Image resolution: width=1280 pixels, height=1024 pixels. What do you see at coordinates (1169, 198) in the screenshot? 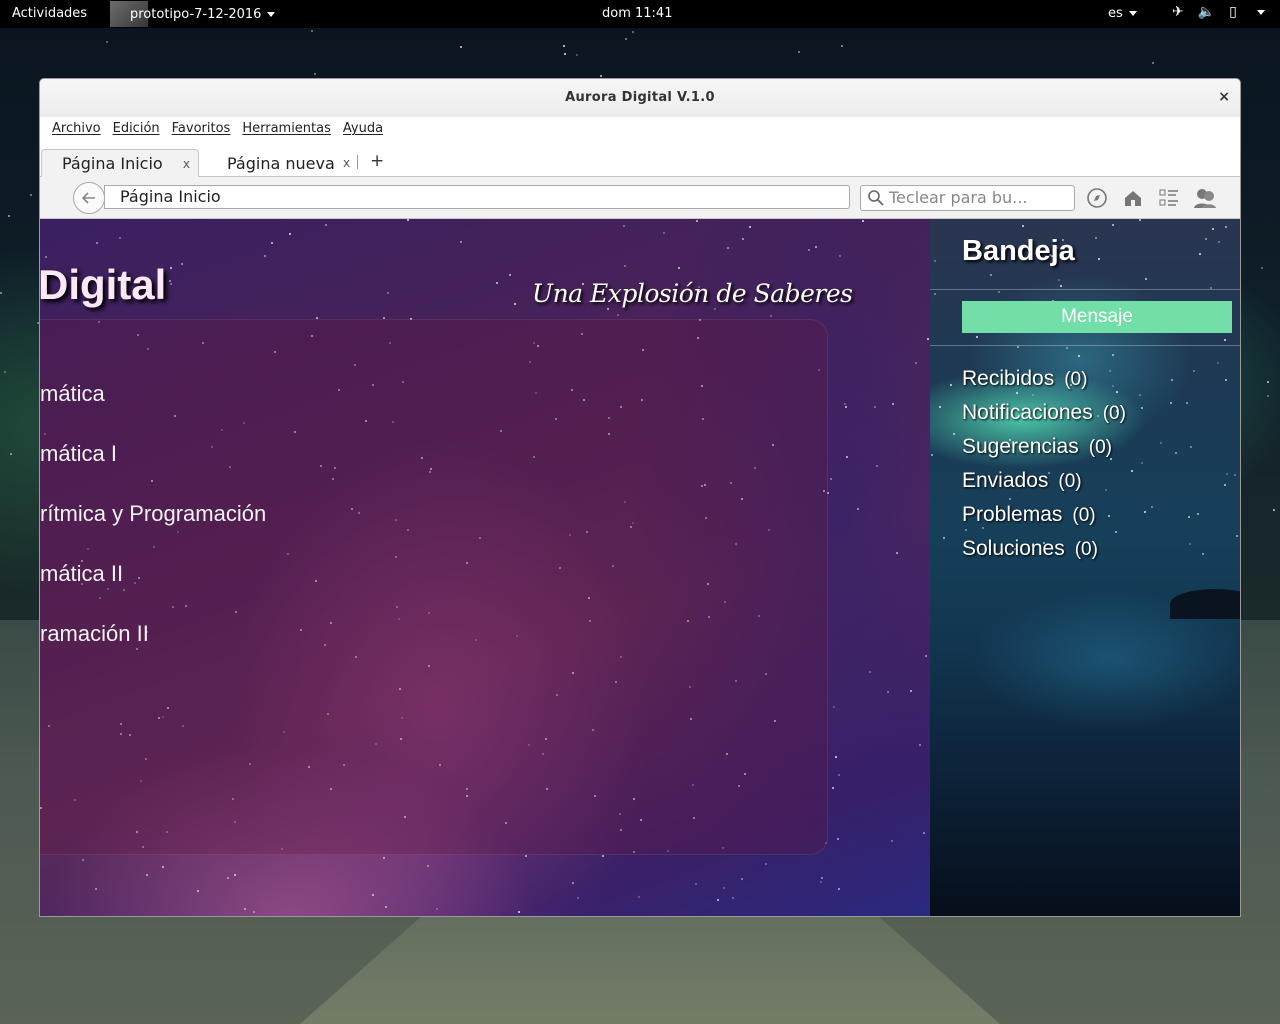
I see `list-icon` at bounding box center [1169, 198].